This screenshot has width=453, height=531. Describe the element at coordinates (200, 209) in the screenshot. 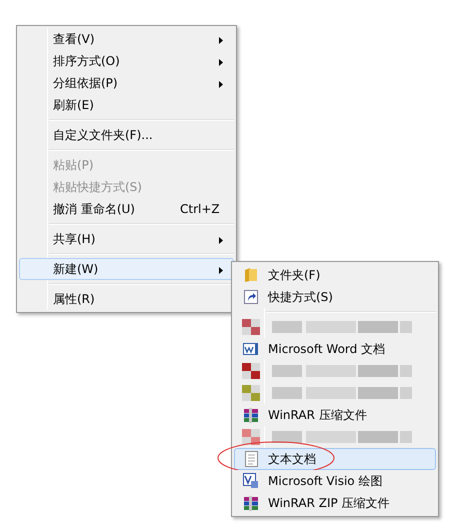

I see `shortcut-text: Ctrl+Z` at that location.